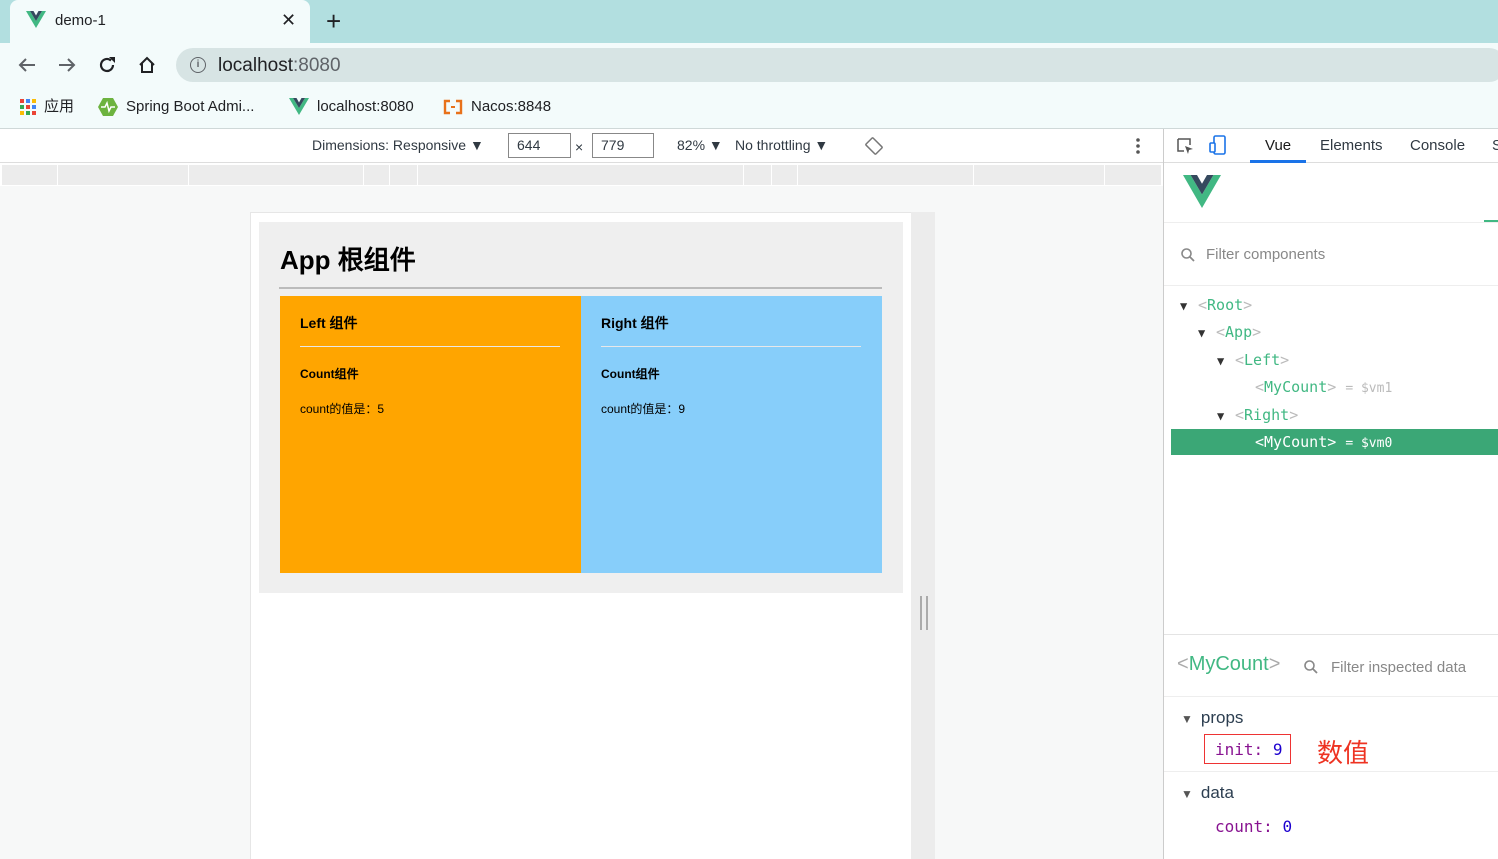 This screenshot has height=859, width=1498. Describe the element at coordinates (1491, 221) in the screenshot. I see `header-accent` at that location.